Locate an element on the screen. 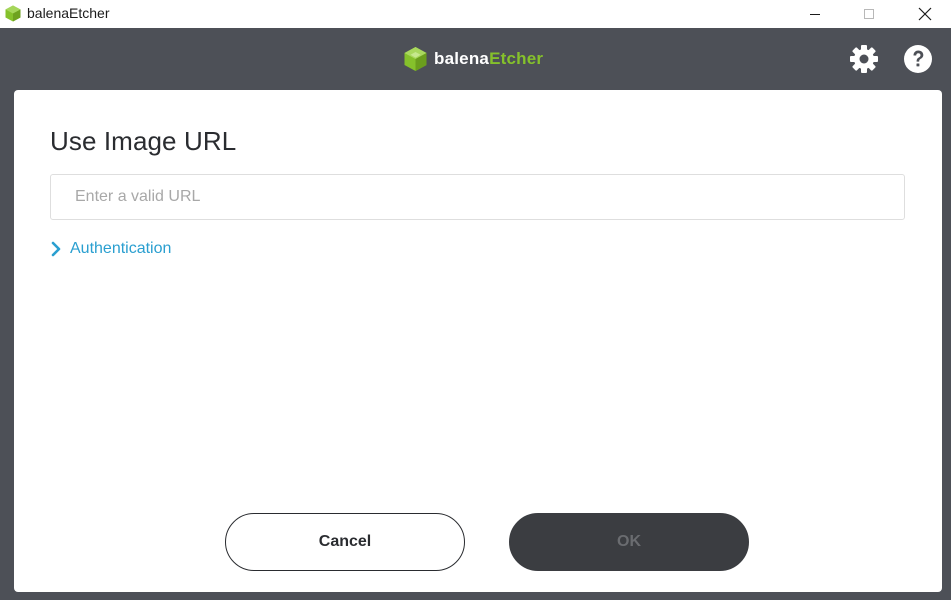 This screenshot has height=600, width=951. maximize-icon is located at coordinates (869, 14).